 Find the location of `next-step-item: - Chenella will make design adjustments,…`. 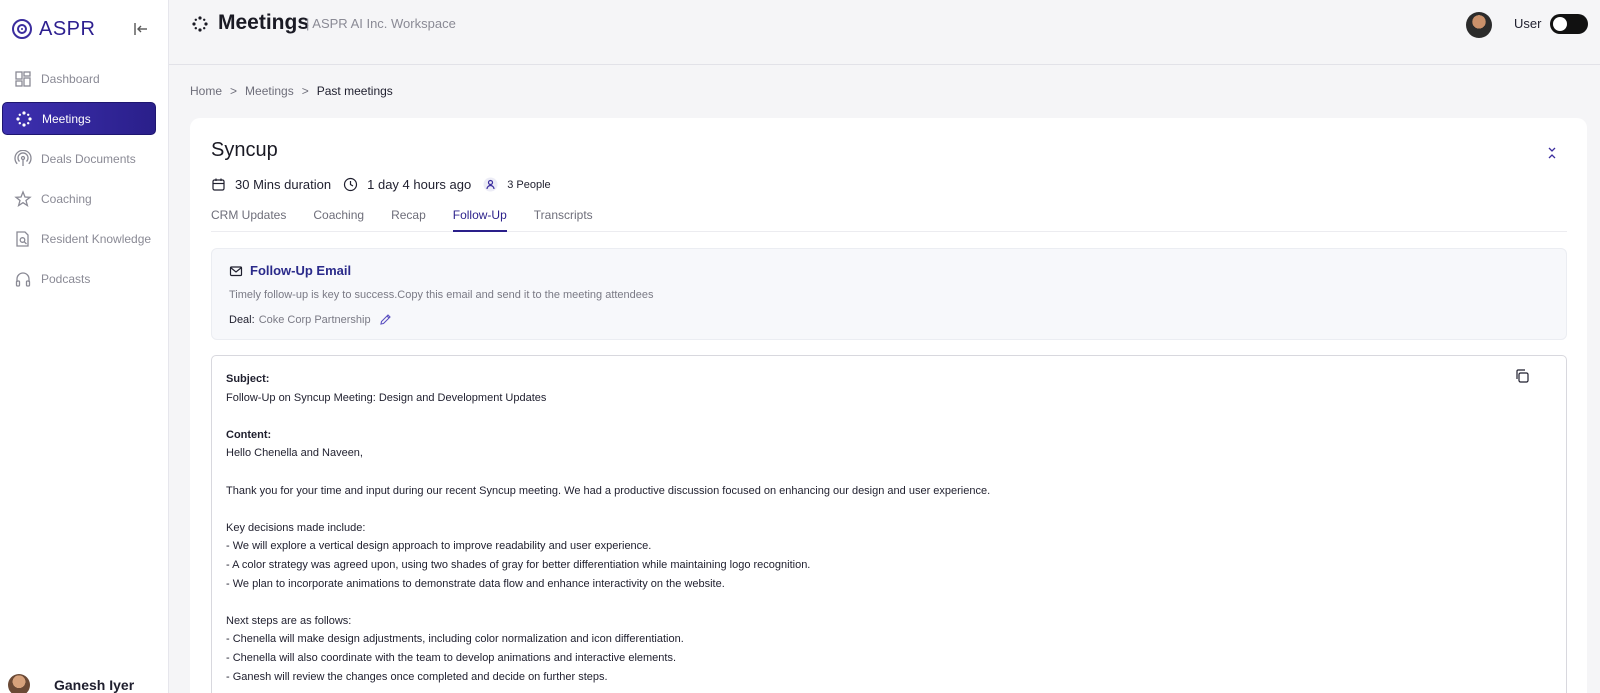

next-step-item: - Chenella will make design adjustments,… is located at coordinates (455, 639).